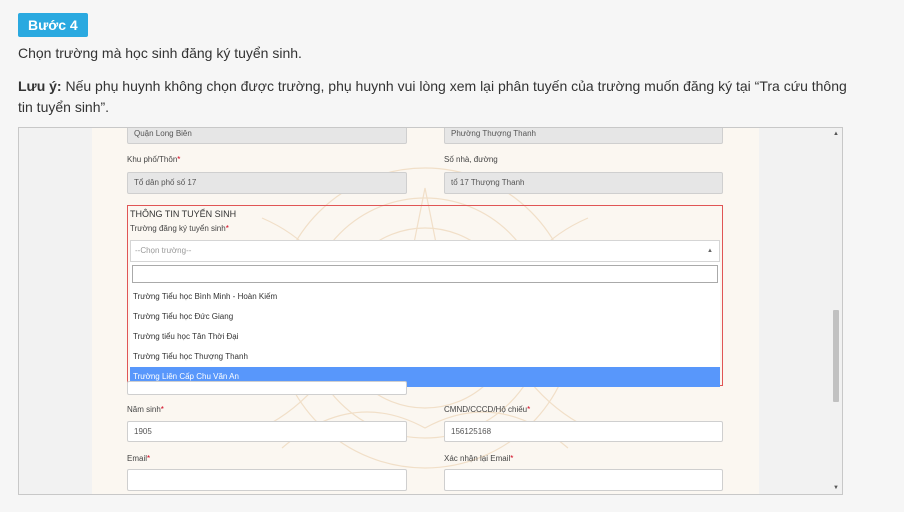 The height and width of the screenshot is (512, 904). I want to click on caret-up-icon: ▲, so click(710, 251).